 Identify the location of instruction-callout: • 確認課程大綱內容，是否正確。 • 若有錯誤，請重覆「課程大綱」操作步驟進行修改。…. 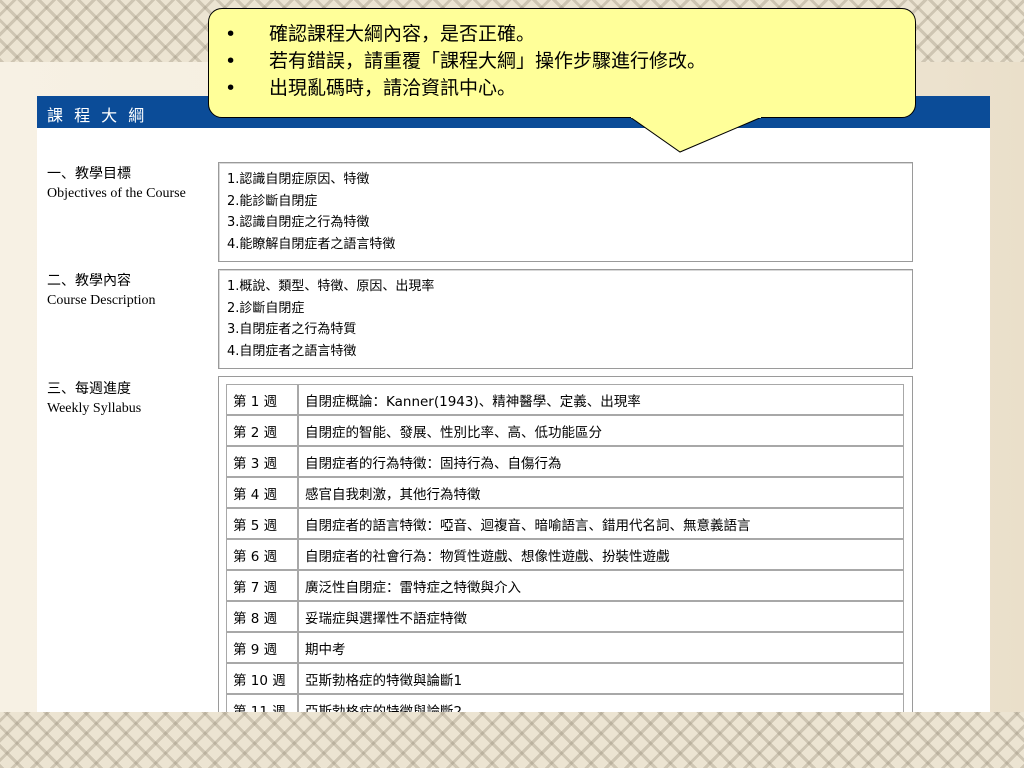
(562, 63).